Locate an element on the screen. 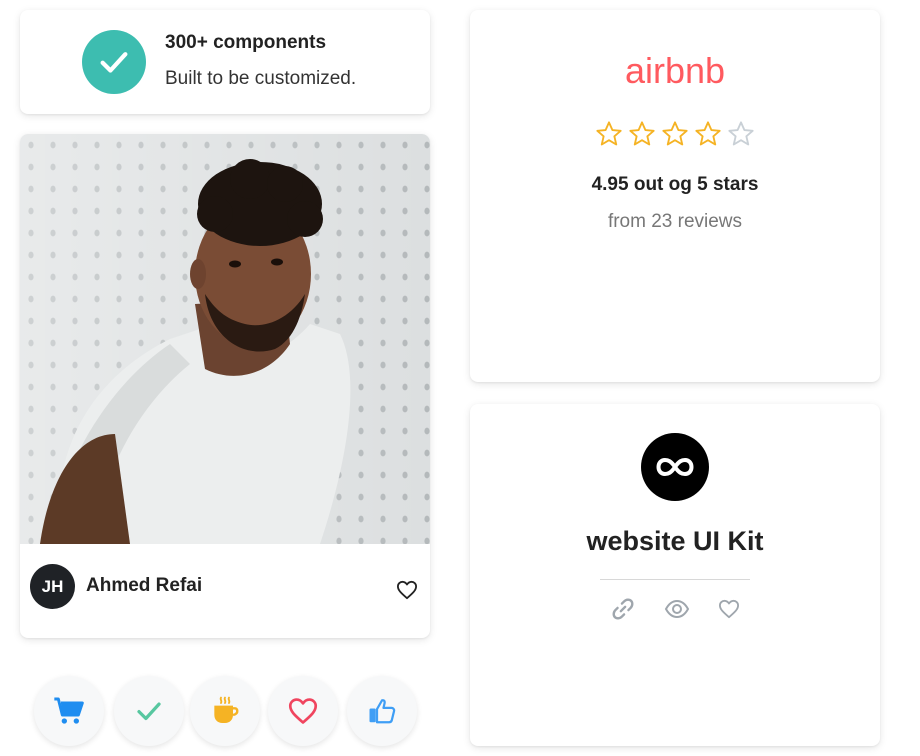  avatar: JH is located at coordinates (52, 586).